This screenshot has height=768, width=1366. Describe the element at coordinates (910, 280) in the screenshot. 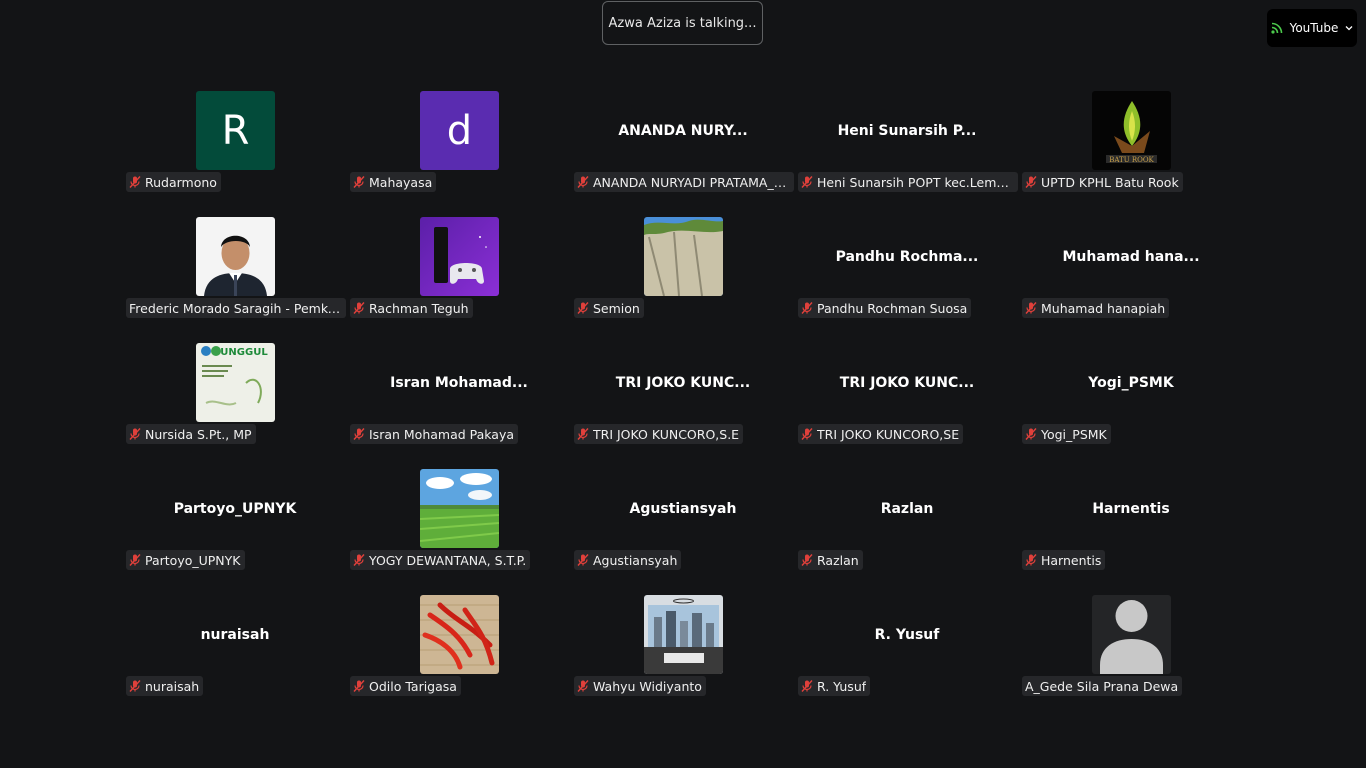

I see `participant-tile: Pandhu Rochma... Pandhu Rochman Suosa` at that location.